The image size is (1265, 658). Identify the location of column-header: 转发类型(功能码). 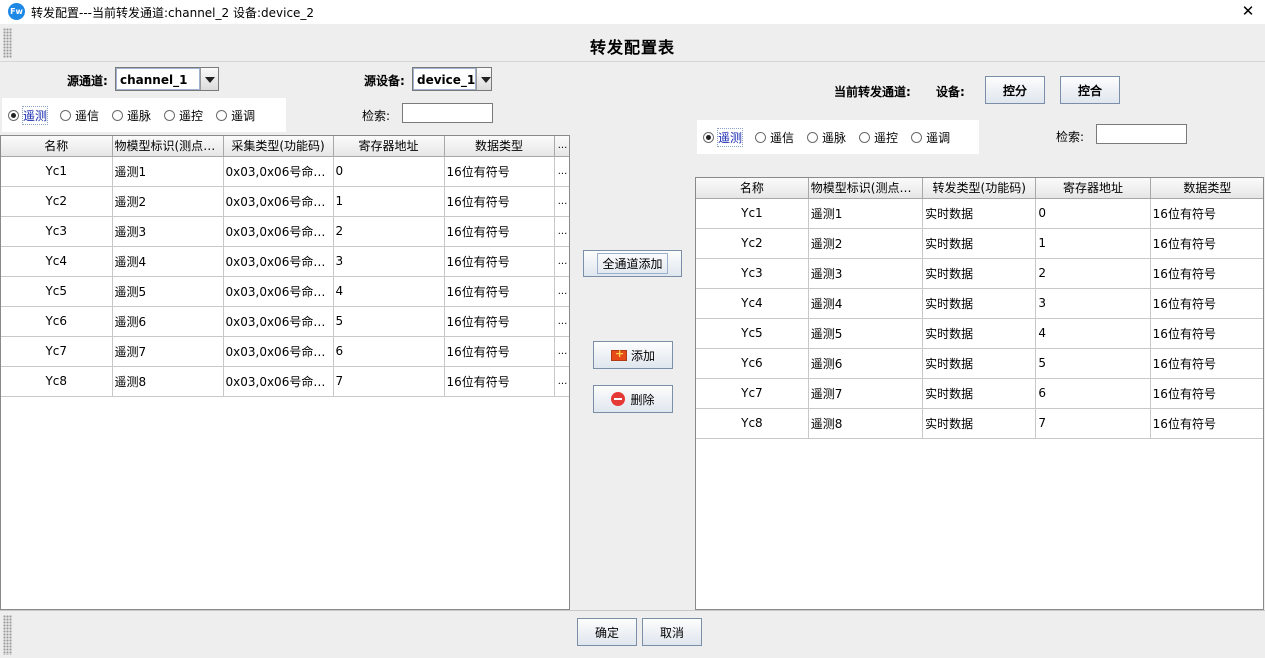
(979, 188).